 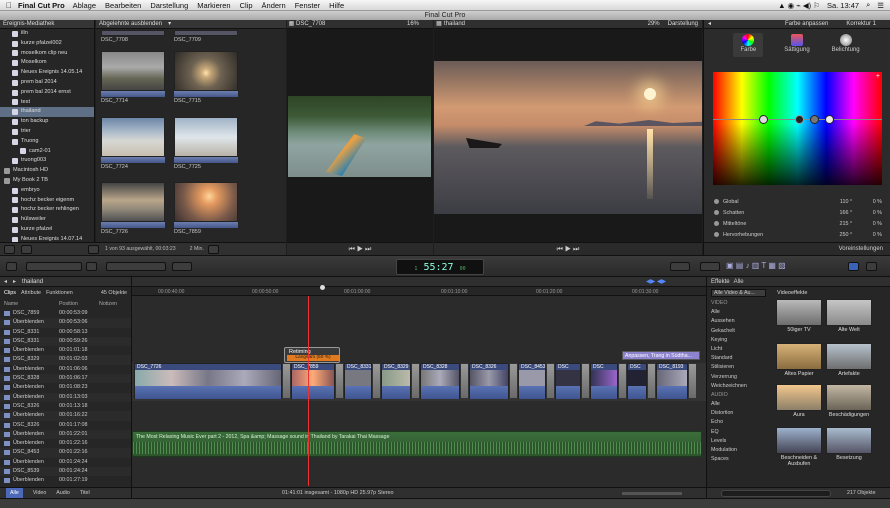 I want to click on clock: Sa. 13:47, so click(x=843, y=5).